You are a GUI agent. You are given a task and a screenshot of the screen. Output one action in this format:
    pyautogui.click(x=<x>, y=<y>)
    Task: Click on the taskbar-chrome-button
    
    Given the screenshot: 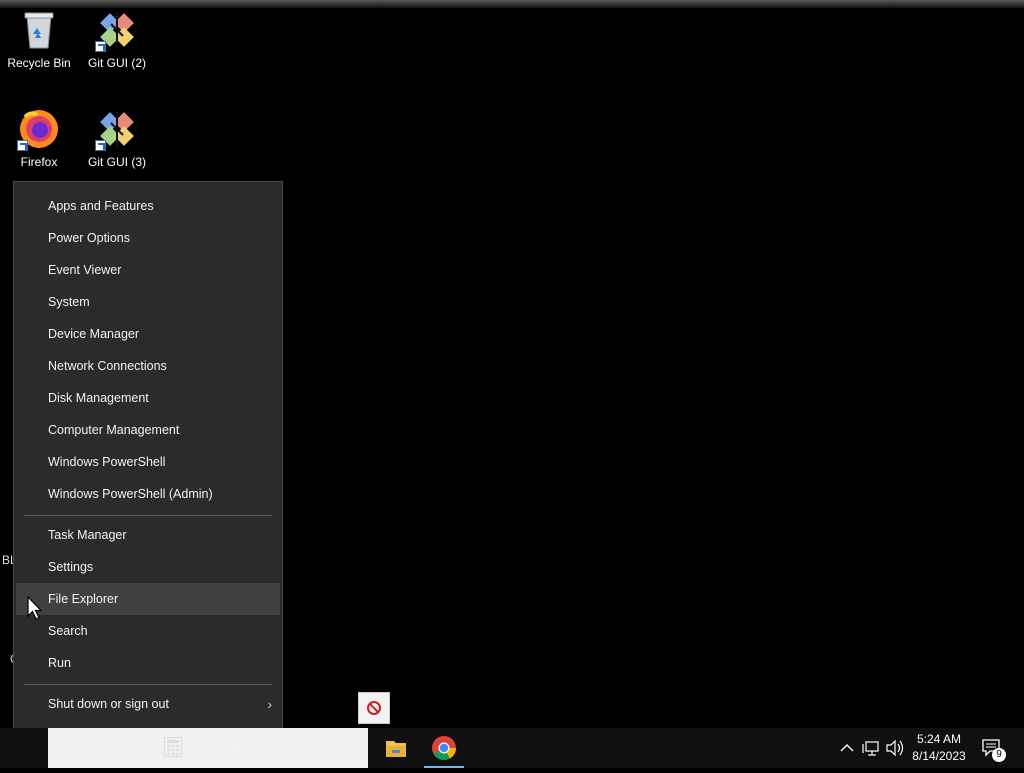 What is the action you would take?
    pyautogui.click(x=444, y=748)
    